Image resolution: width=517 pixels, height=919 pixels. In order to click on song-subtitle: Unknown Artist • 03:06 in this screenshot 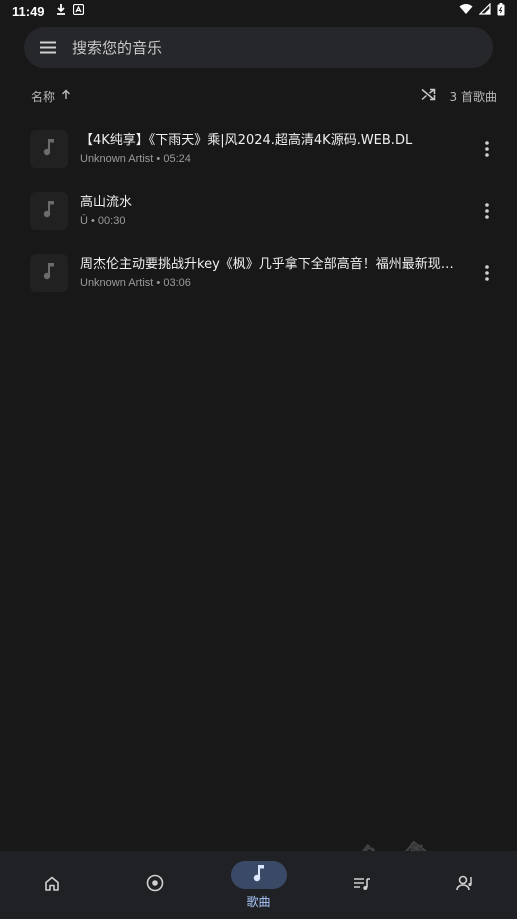, I will do `click(135, 283)`.